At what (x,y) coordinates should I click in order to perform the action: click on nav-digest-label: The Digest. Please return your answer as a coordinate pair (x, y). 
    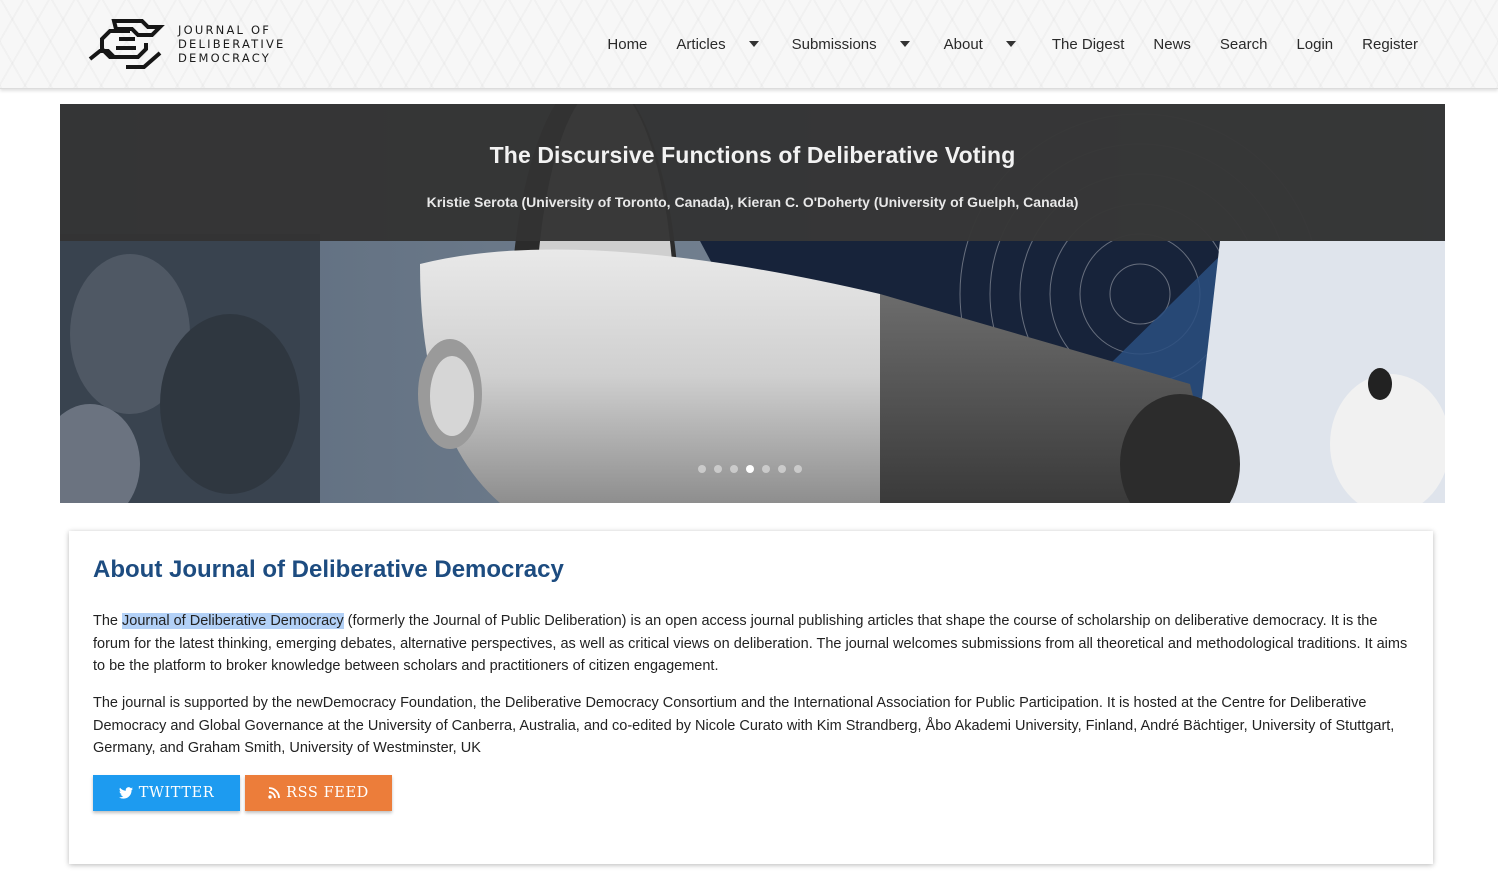
    Looking at the image, I should click on (1088, 44).